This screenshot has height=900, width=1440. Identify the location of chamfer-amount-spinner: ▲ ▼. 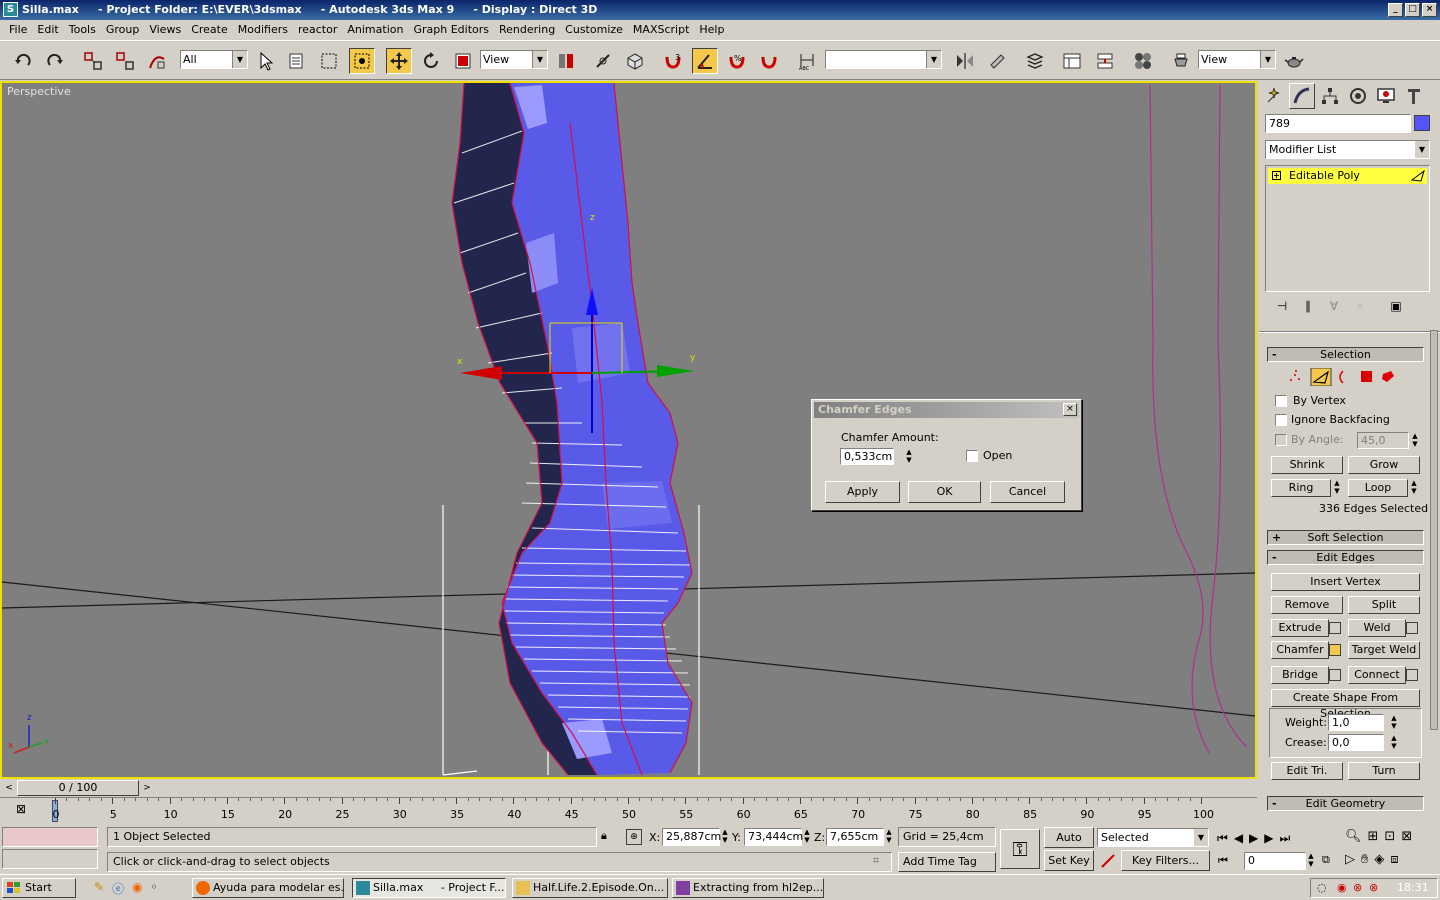
(909, 457).